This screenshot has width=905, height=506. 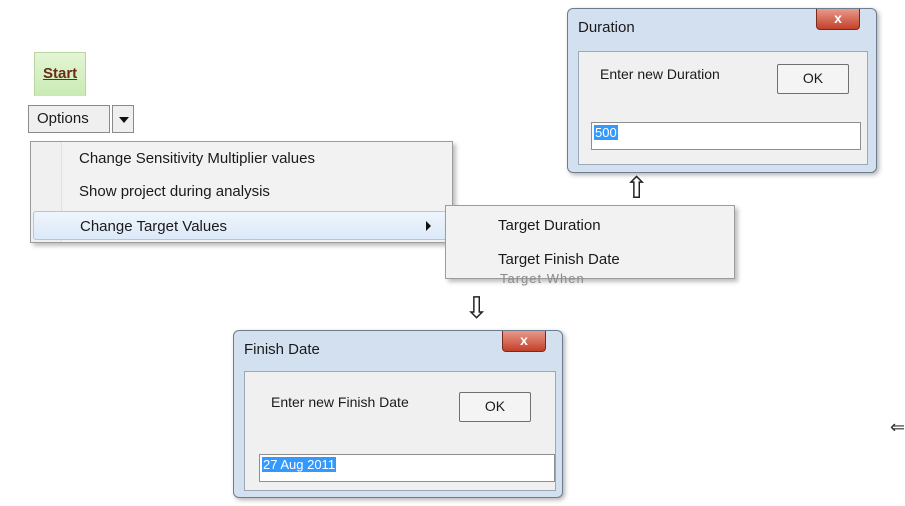 What do you see at coordinates (174, 191) in the screenshot?
I see `menu-item-label: Show project during analysis` at bounding box center [174, 191].